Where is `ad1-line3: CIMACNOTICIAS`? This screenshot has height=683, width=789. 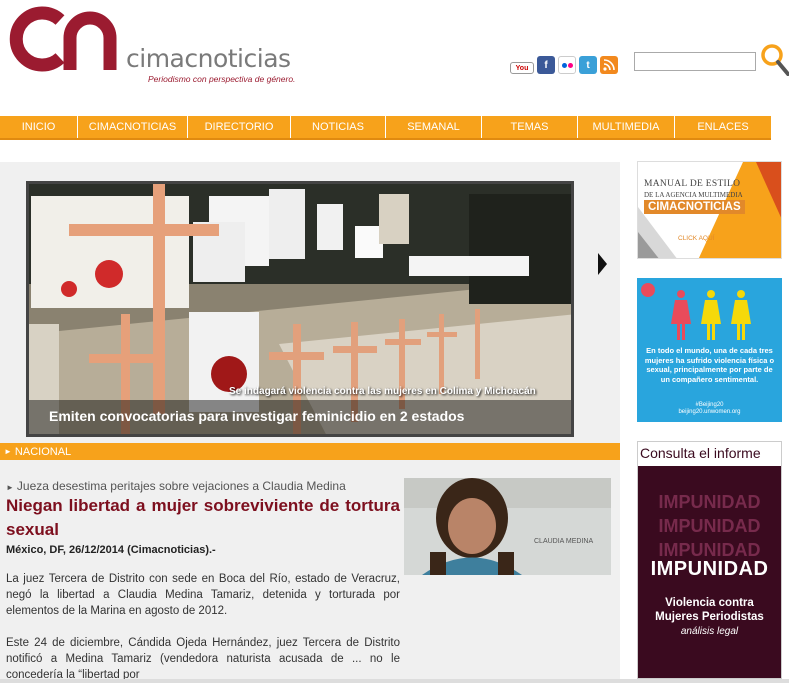
ad1-line3: CIMACNOTICIAS is located at coordinates (694, 207).